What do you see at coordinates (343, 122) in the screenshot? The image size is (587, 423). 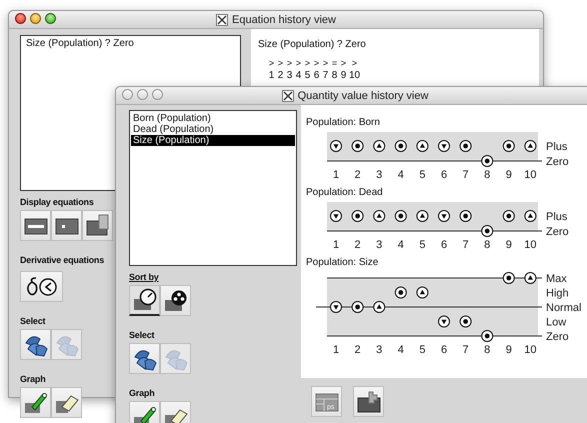 I see `graph-title: Population: Born` at bounding box center [343, 122].